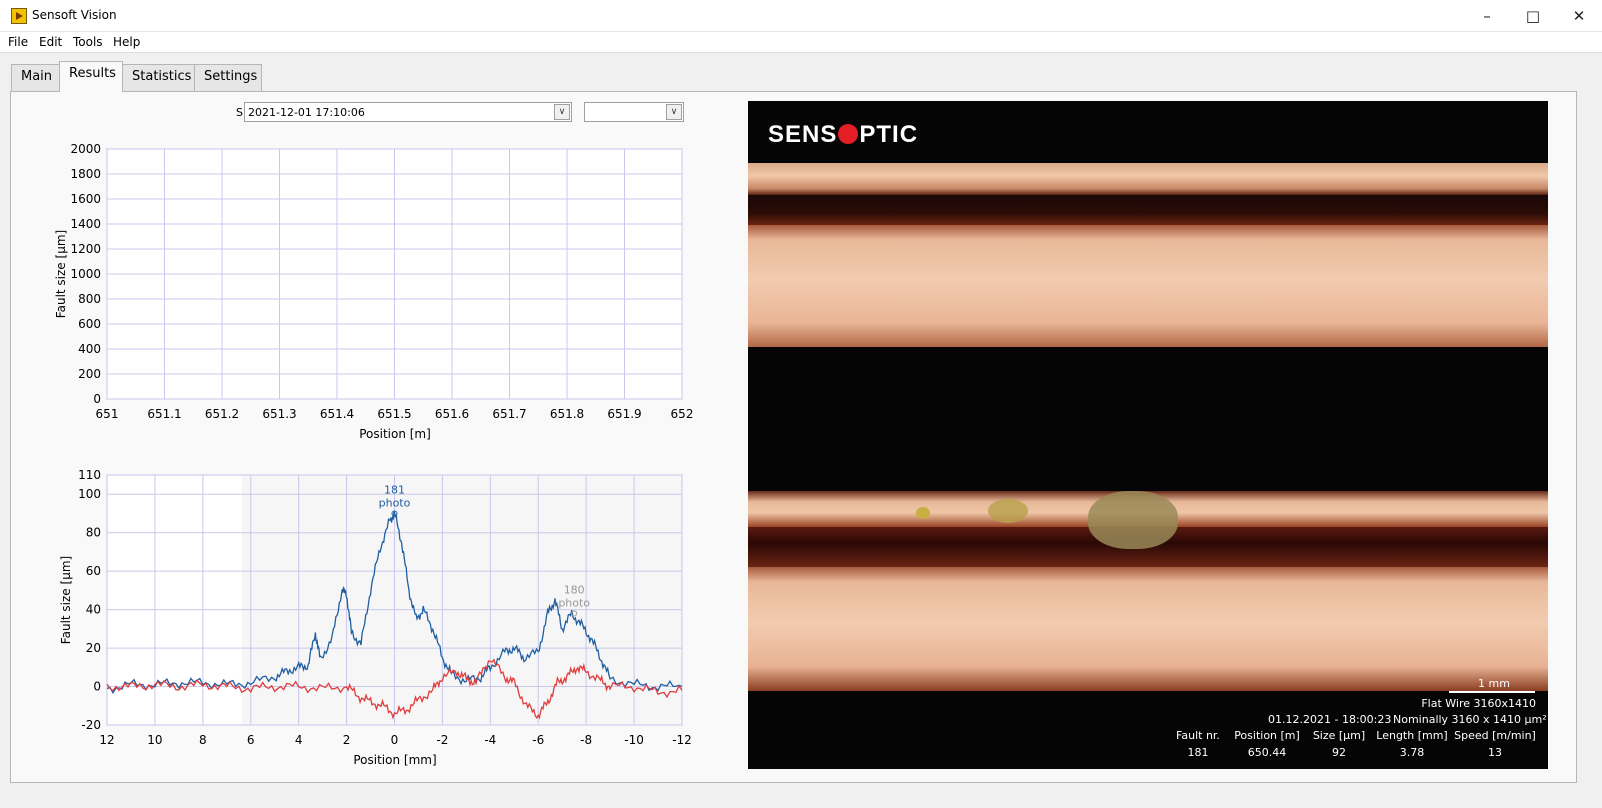 Image resolution: width=1602 pixels, height=808 pixels. What do you see at coordinates (1492, 692) in the screenshot?
I see `scale-bar` at bounding box center [1492, 692].